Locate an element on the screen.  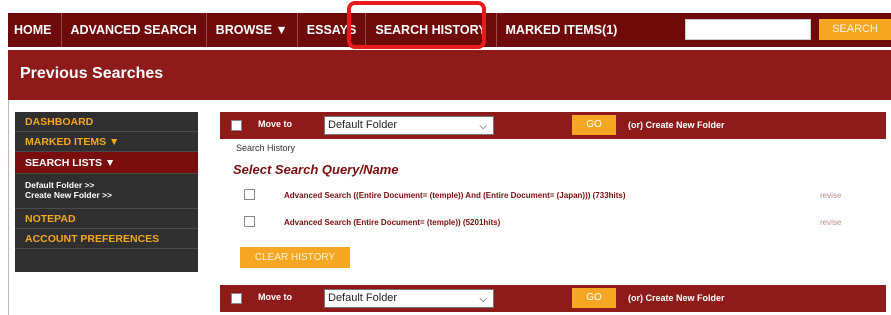
clear-history-button: CLEAR HISTORY is located at coordinates (295, 257).